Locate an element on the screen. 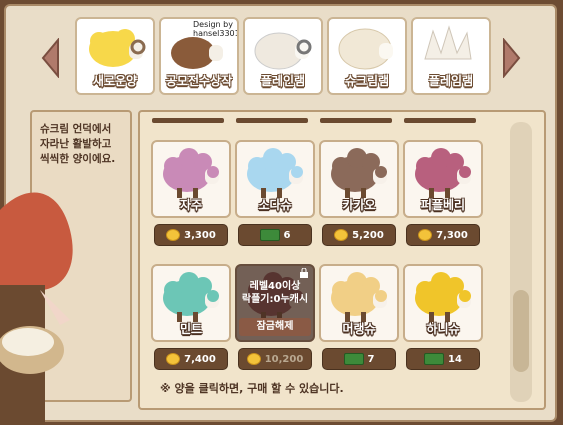 The height and width of the screenshot is (425, 563). chevron-right-icon is located at coordinates (512, 58).